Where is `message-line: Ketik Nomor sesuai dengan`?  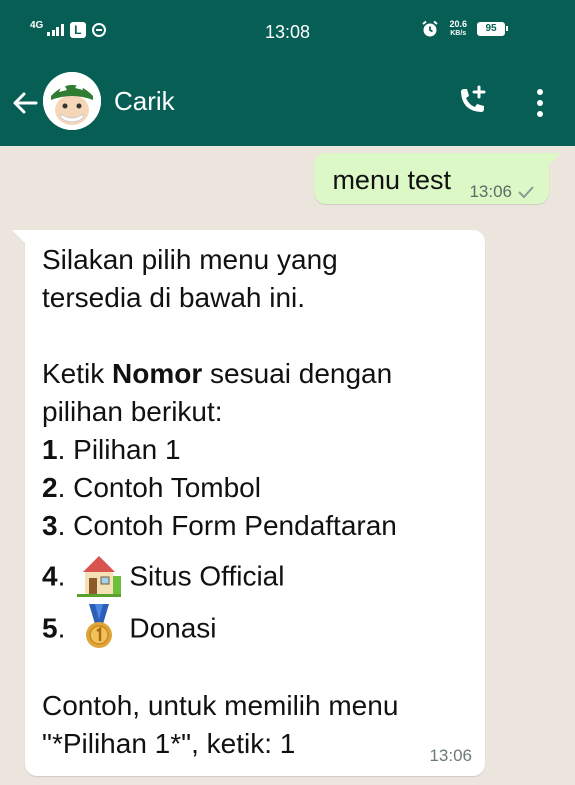 message-line: Ketik Nomor sesuai dengan is located at coordinates (217, 373).